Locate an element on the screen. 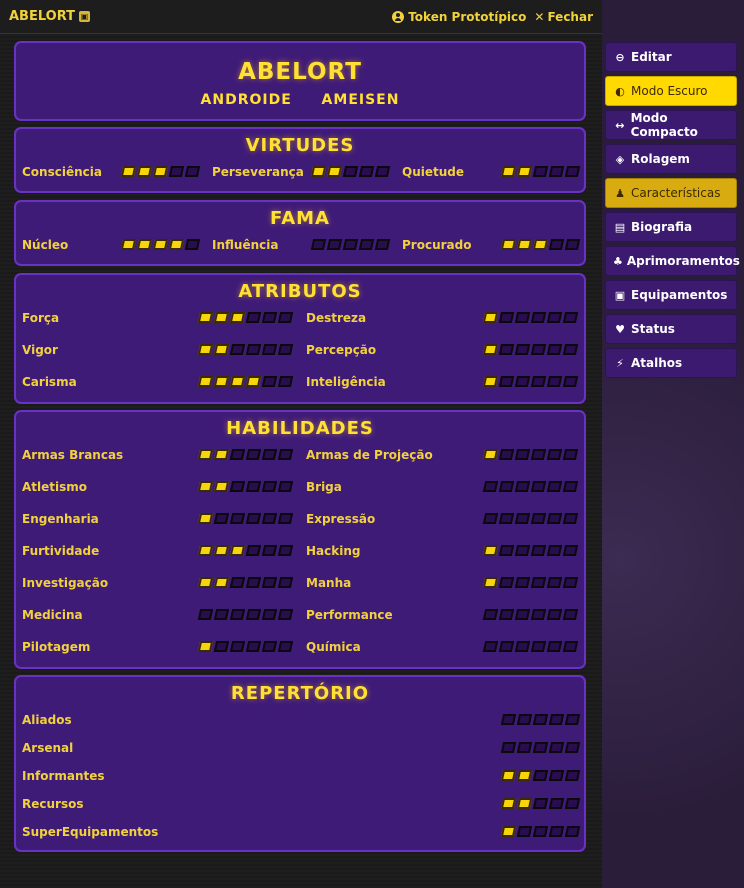  sidebar-item-aprimoramentos: ♣ Aprimoramentos is located at coordinates (672, 261).